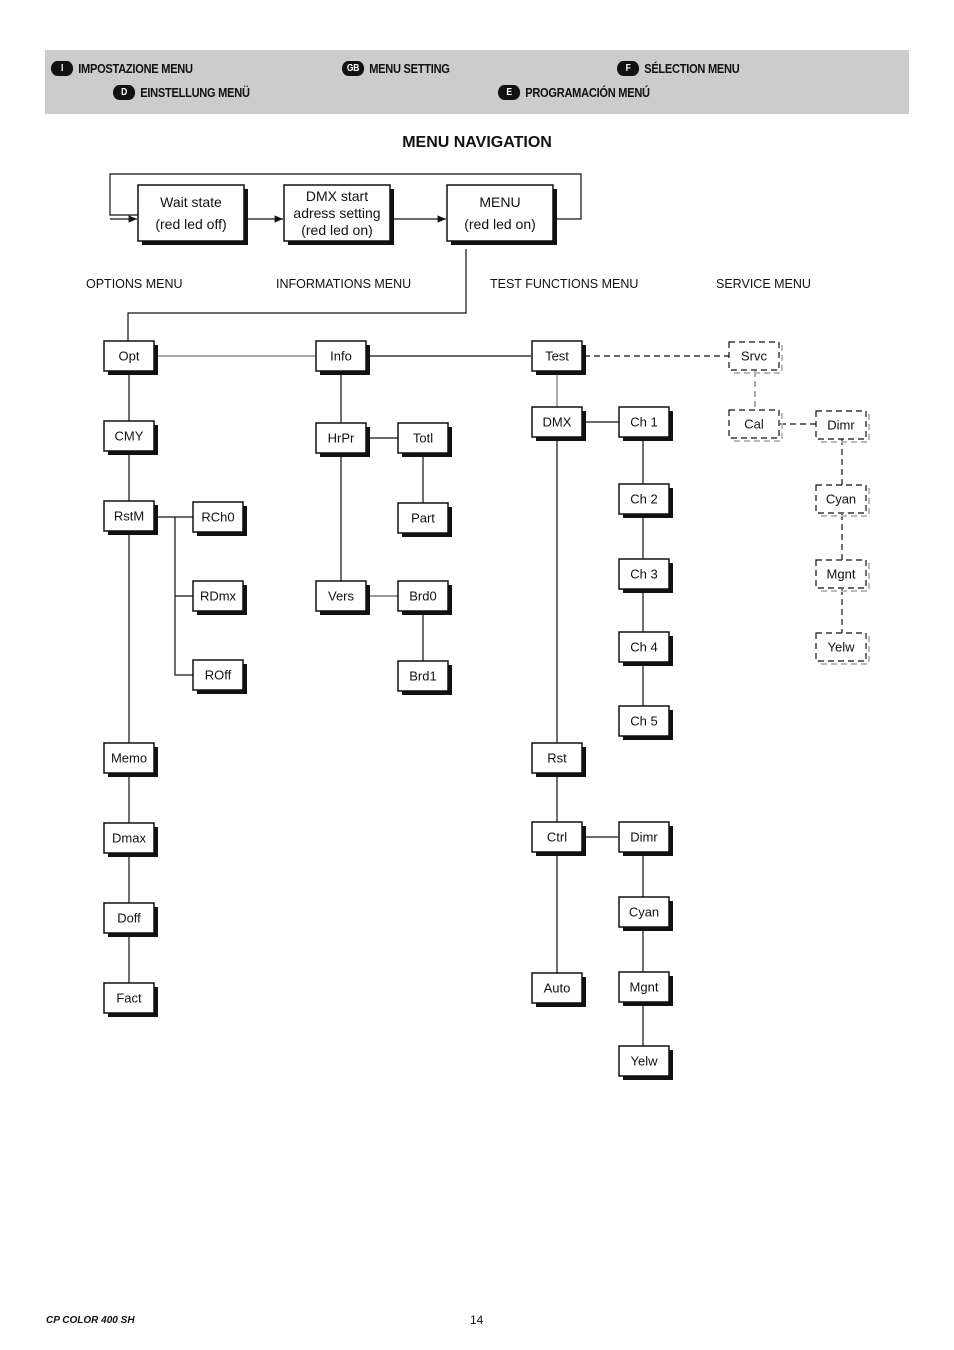  Describe the element at coordinates (192, 214) in the screenshot. I see `menu-node-wait-state: Wait state (red led off)` at that location.